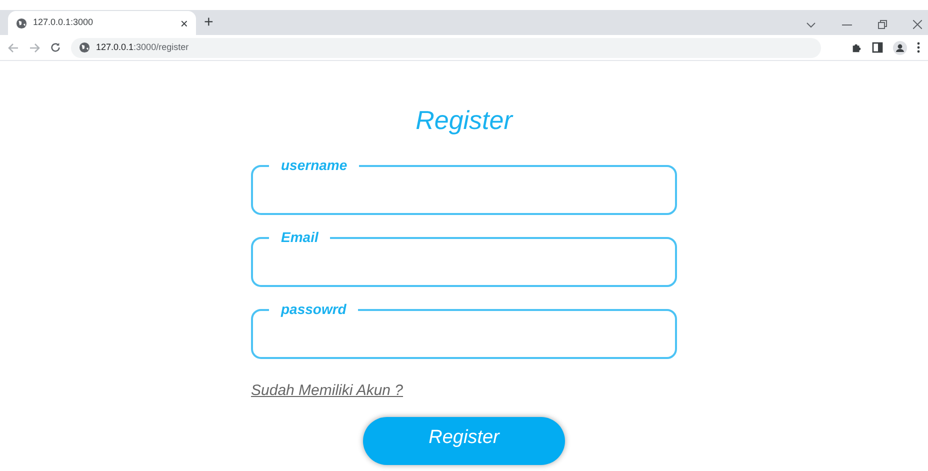  What do you see at coordinates (856, 47) in the screenshot?
I see `puzzle-icon` at bounding box center [856, 47].